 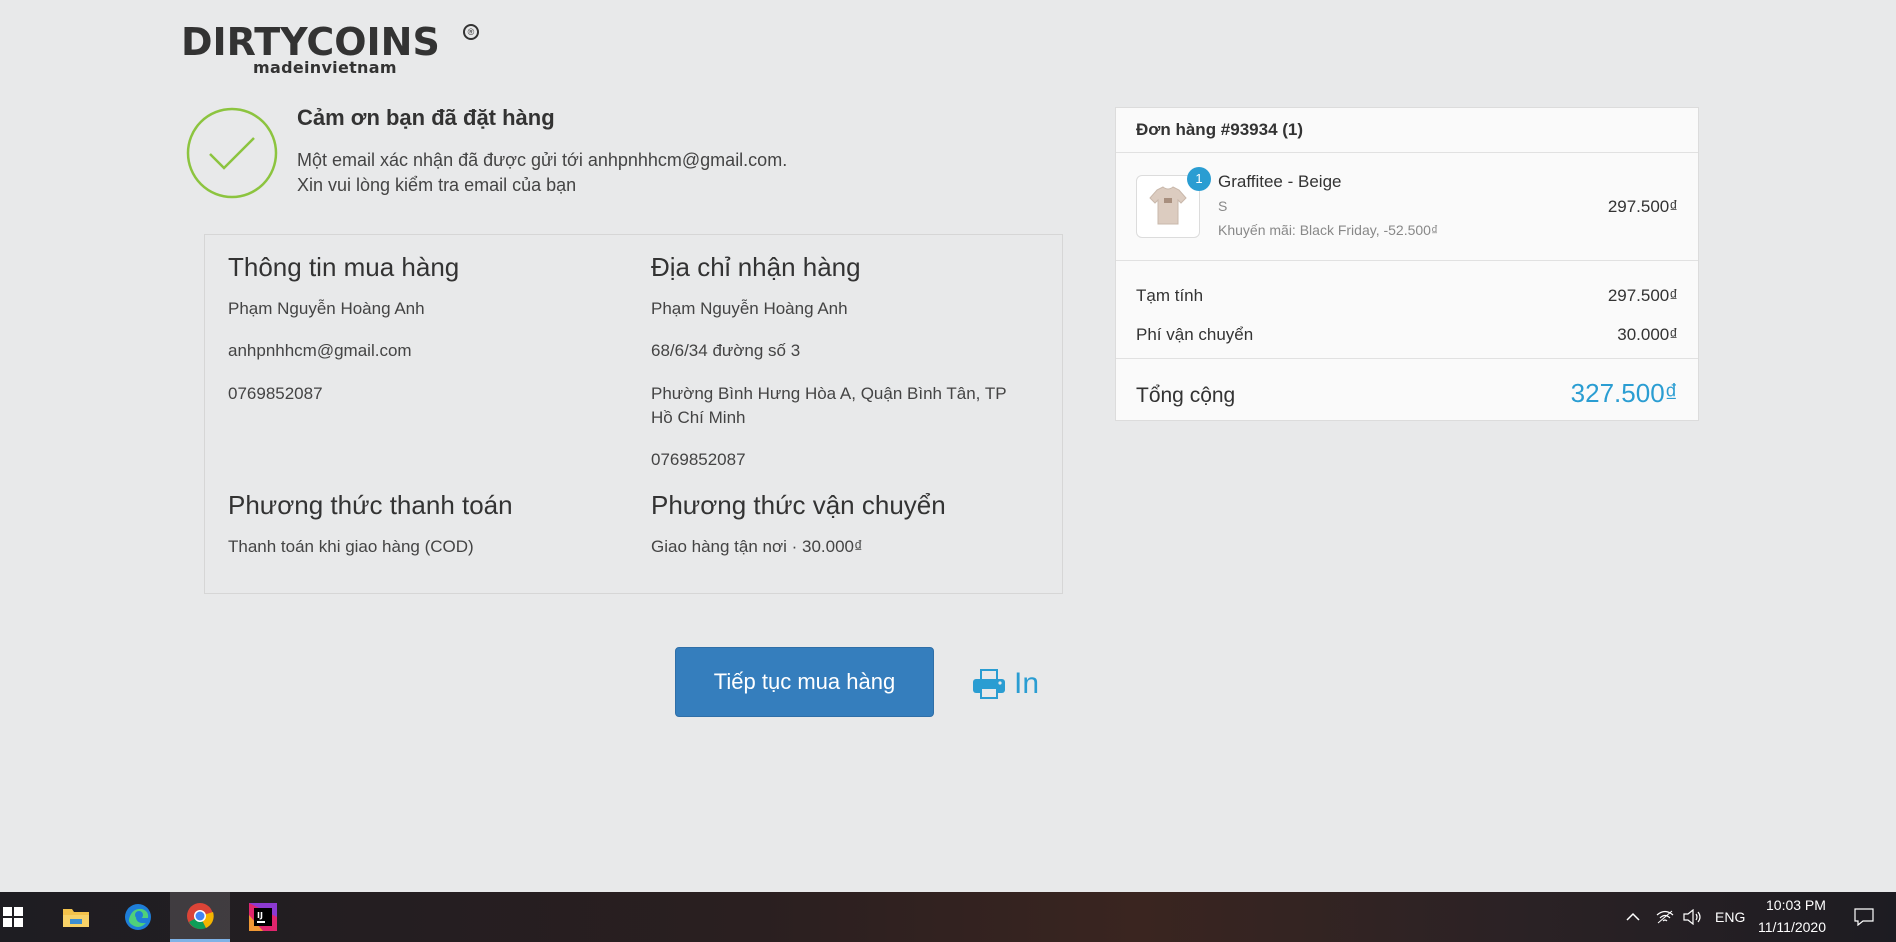 I want to click on clock-date: 11/11/2020, so click(x=1792, y=927).